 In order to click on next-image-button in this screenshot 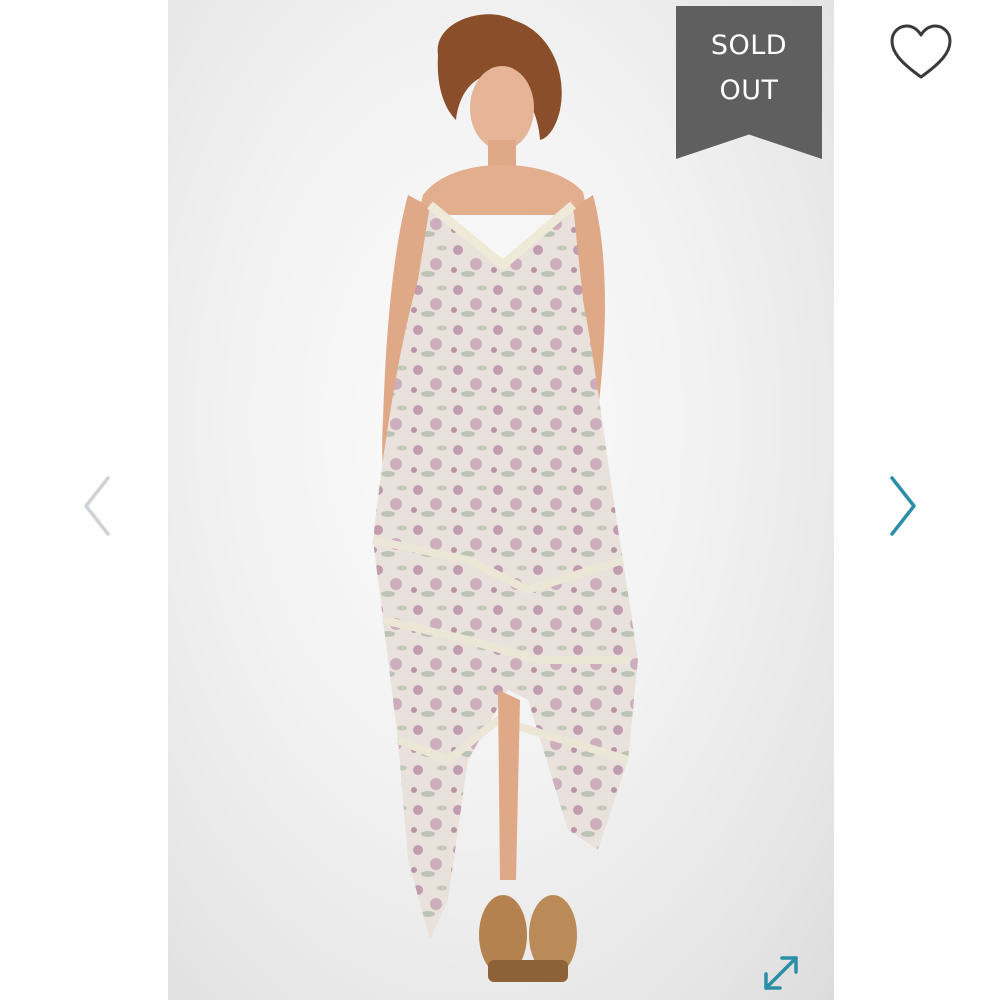, I will do `click(902, 506)`.